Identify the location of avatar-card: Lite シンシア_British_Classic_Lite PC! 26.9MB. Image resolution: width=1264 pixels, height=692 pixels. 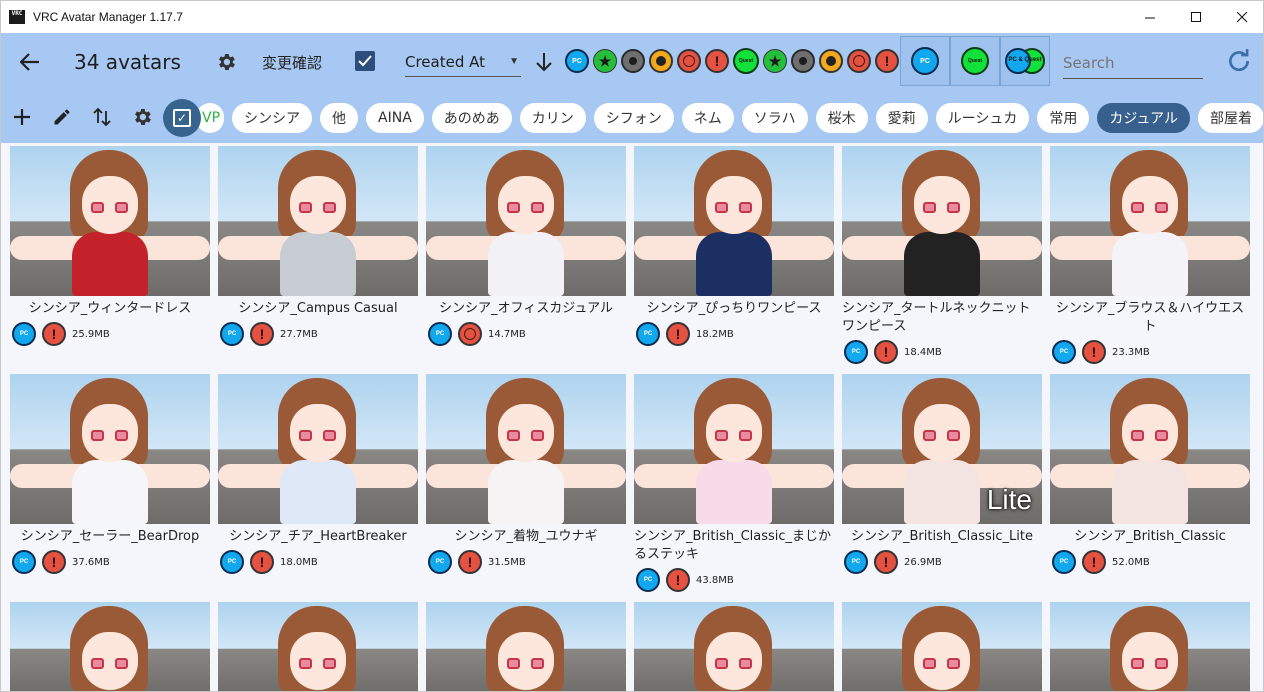
(942, 474).